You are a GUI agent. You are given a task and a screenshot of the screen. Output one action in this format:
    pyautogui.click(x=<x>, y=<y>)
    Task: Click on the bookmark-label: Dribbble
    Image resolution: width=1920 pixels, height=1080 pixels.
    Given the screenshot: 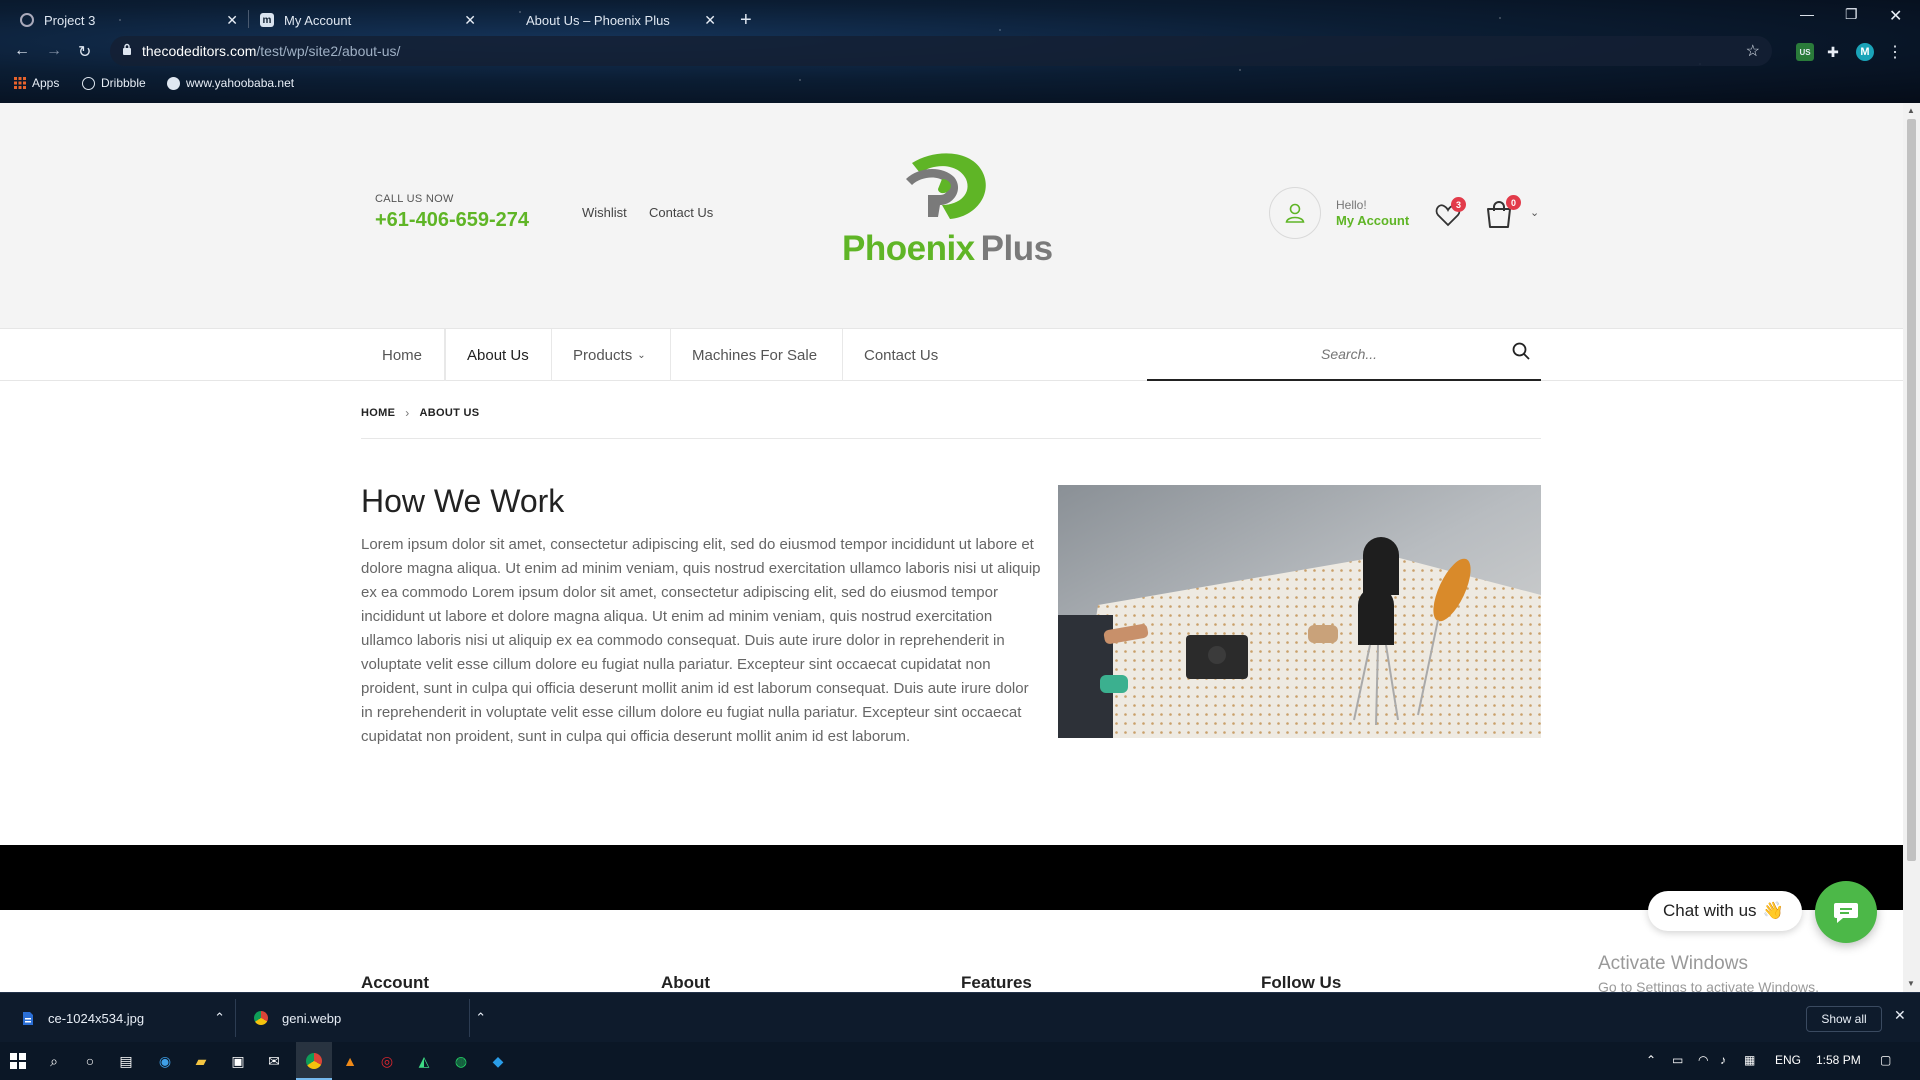 What is the action you would take?
    pyautogui.click(x=123, y=83)
    